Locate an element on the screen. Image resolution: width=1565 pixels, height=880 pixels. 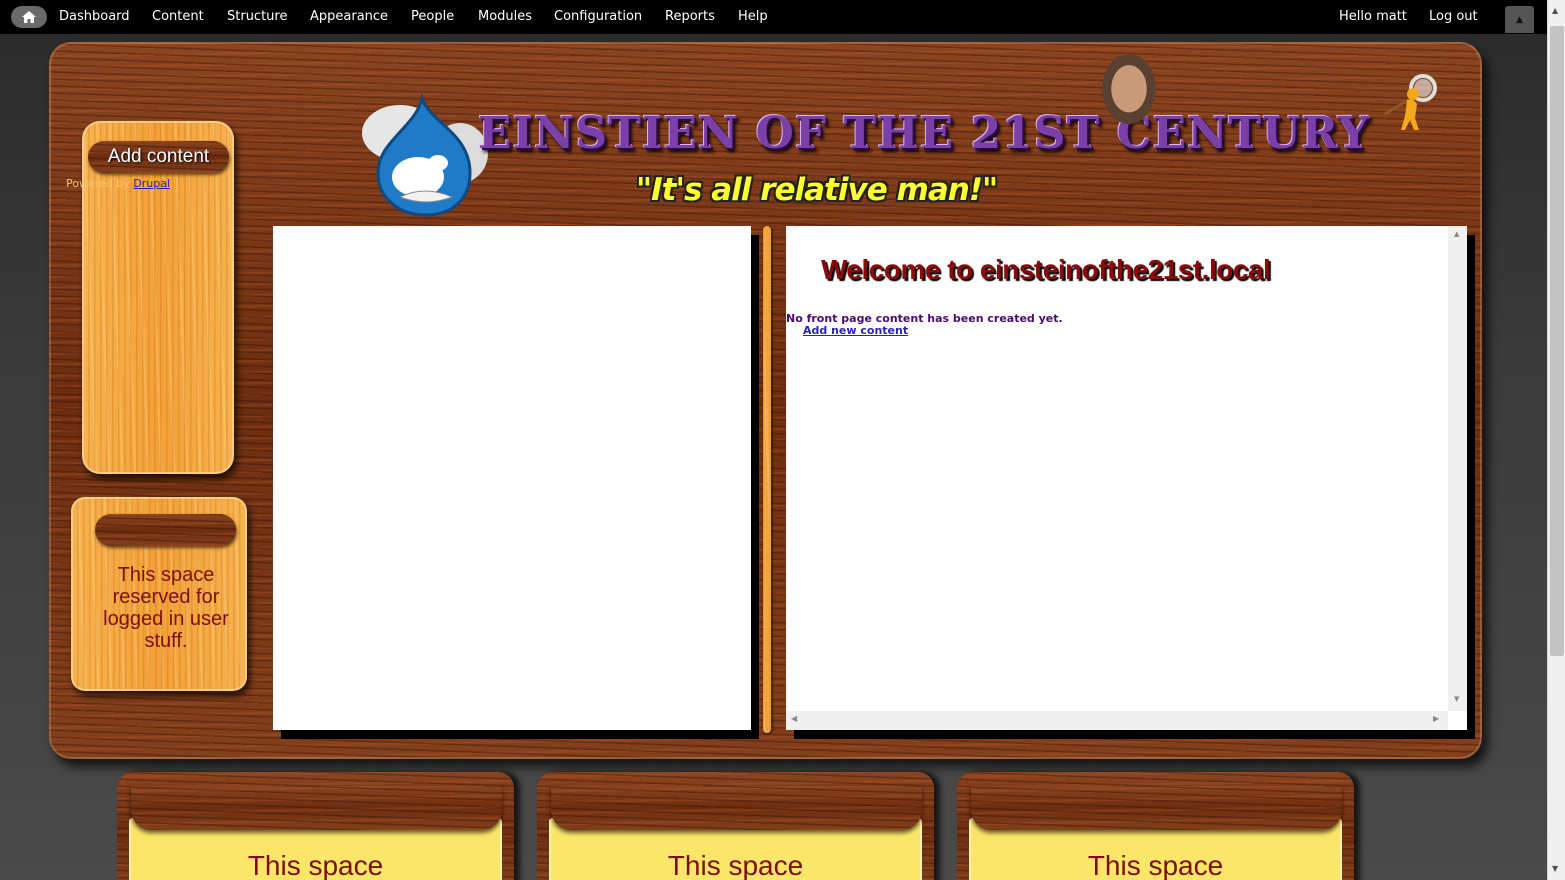
powered-by-text: Powered by Drupal is located at coordinates (118, 183).